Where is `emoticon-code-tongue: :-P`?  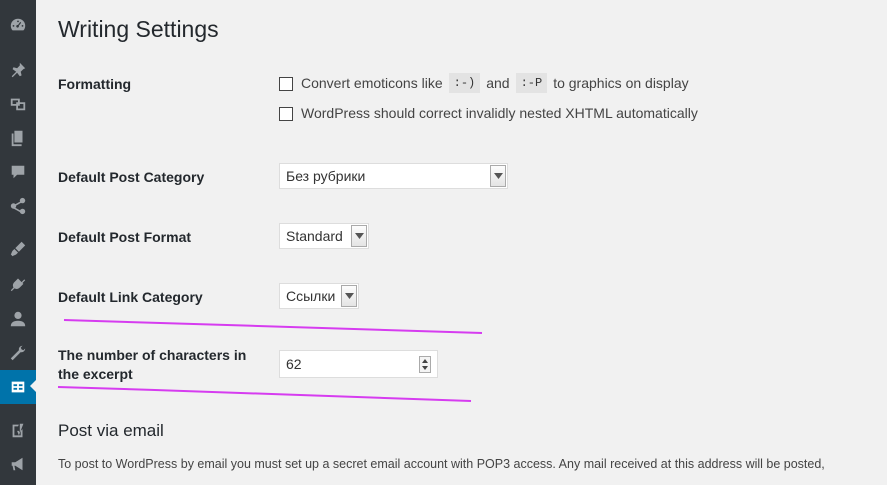 emoticon-code-tongue: :-P is located at coordinates (531, 83).